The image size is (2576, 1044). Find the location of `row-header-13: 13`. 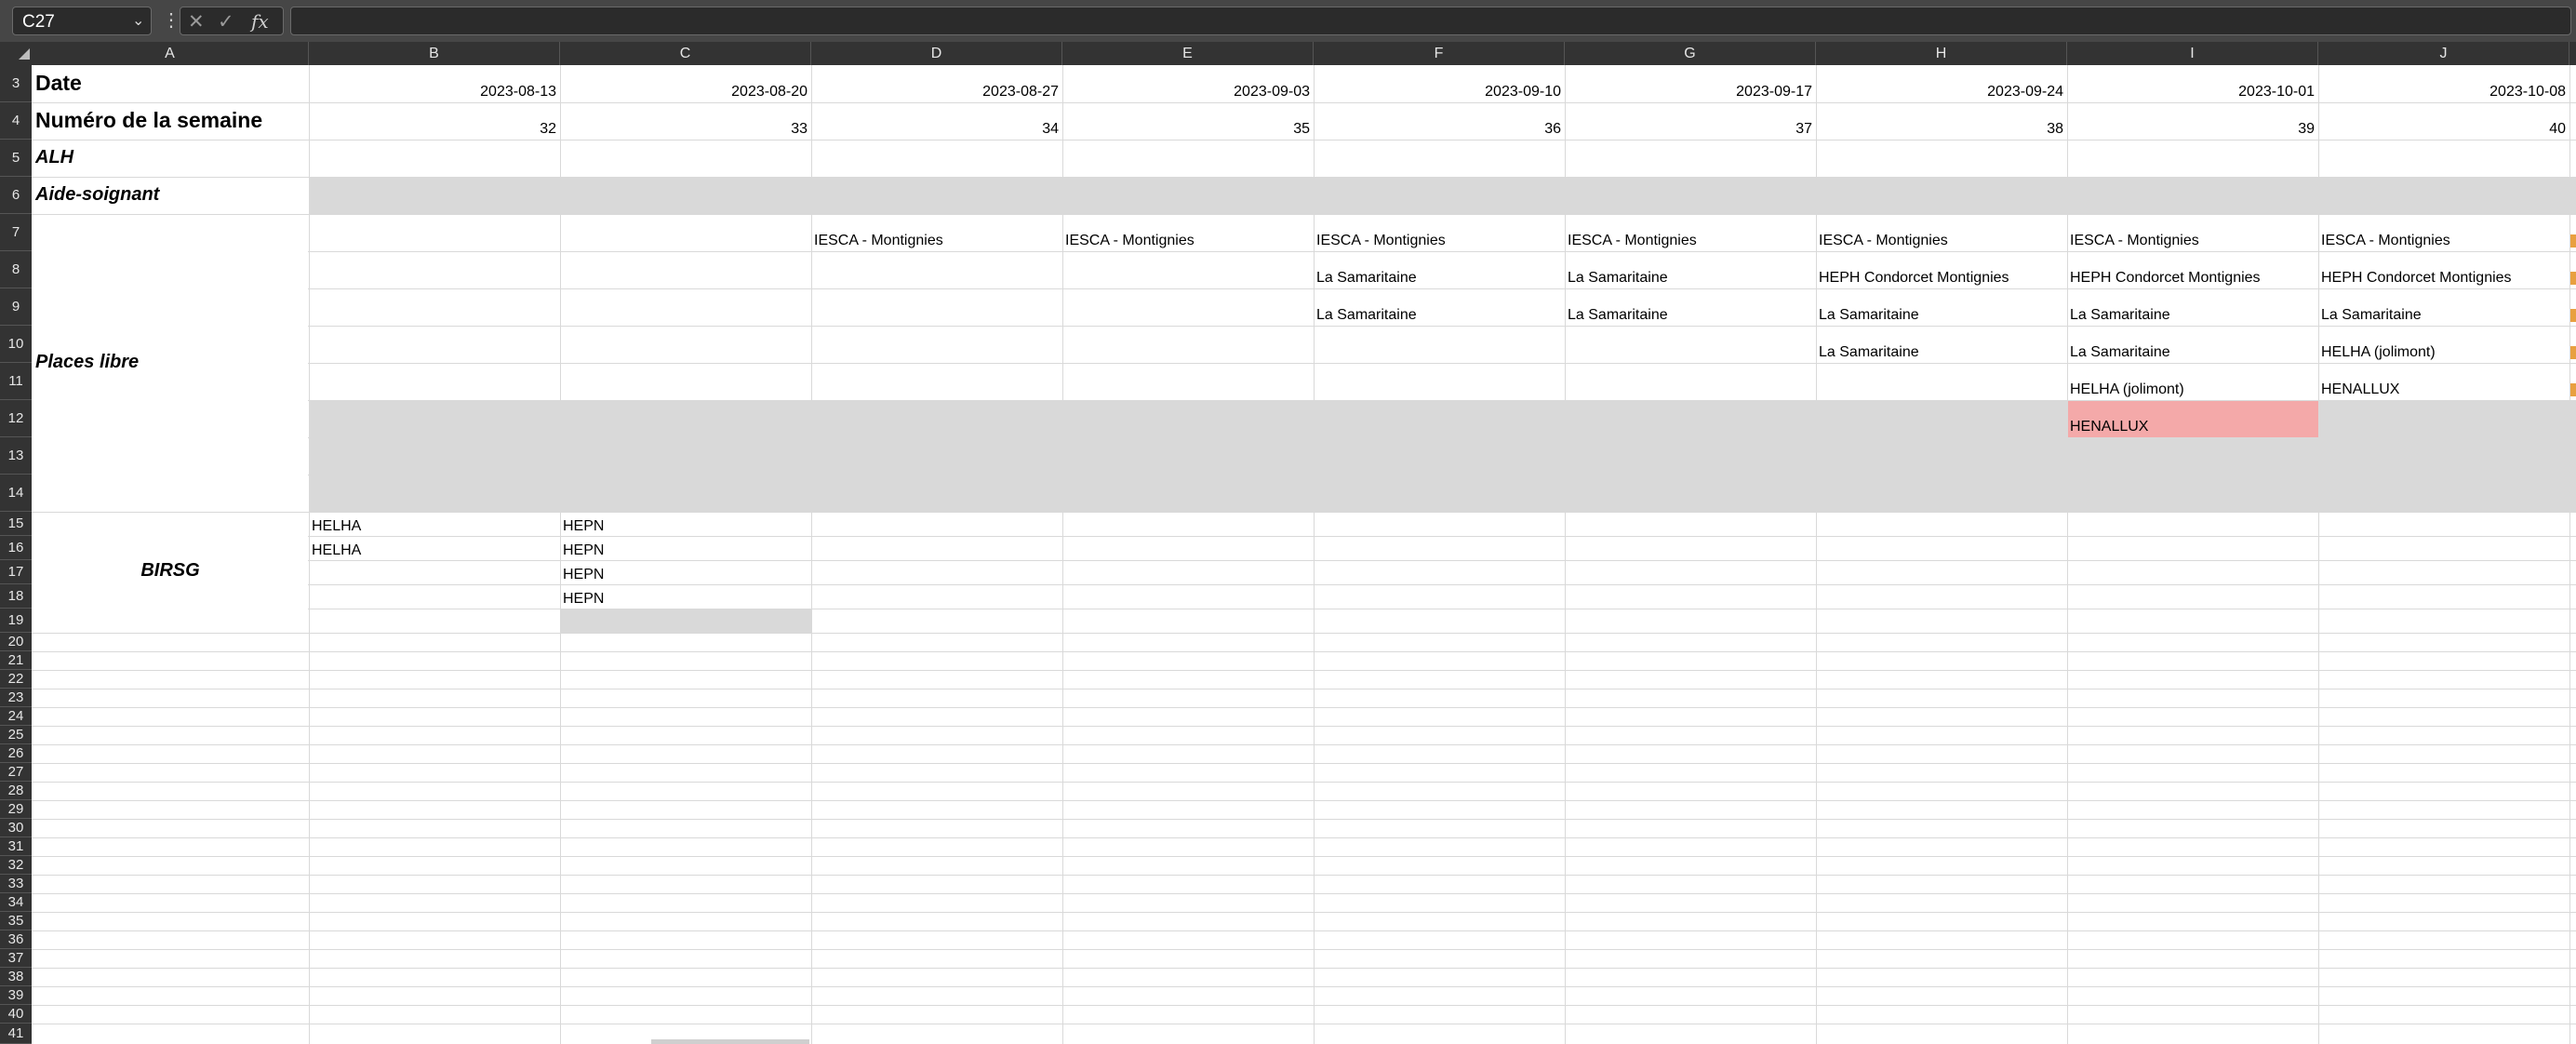

row-header-13: 13 is located at coordinates (16, 456).